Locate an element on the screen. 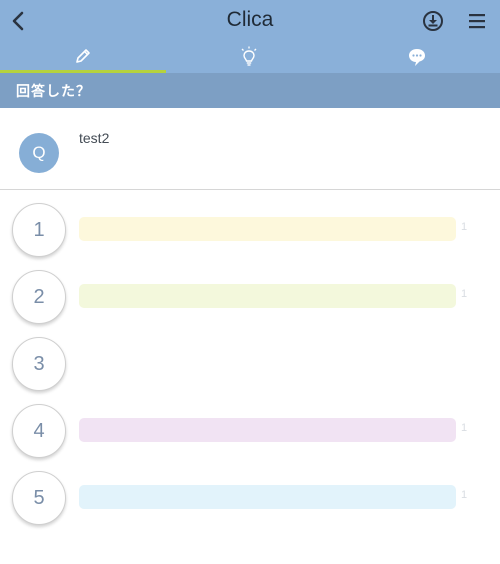 This screenshot has height=564, width=500. option-row-5: 5 1 is located at coordinates (250, 499).